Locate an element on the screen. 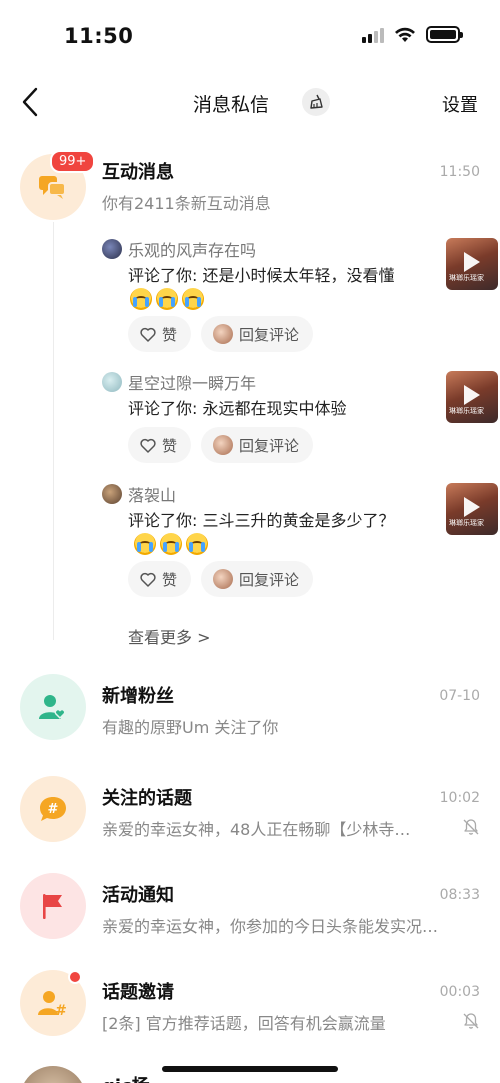 This screenshot has height=1083, width=500. follower-icon is located at coordinates (52, 707).